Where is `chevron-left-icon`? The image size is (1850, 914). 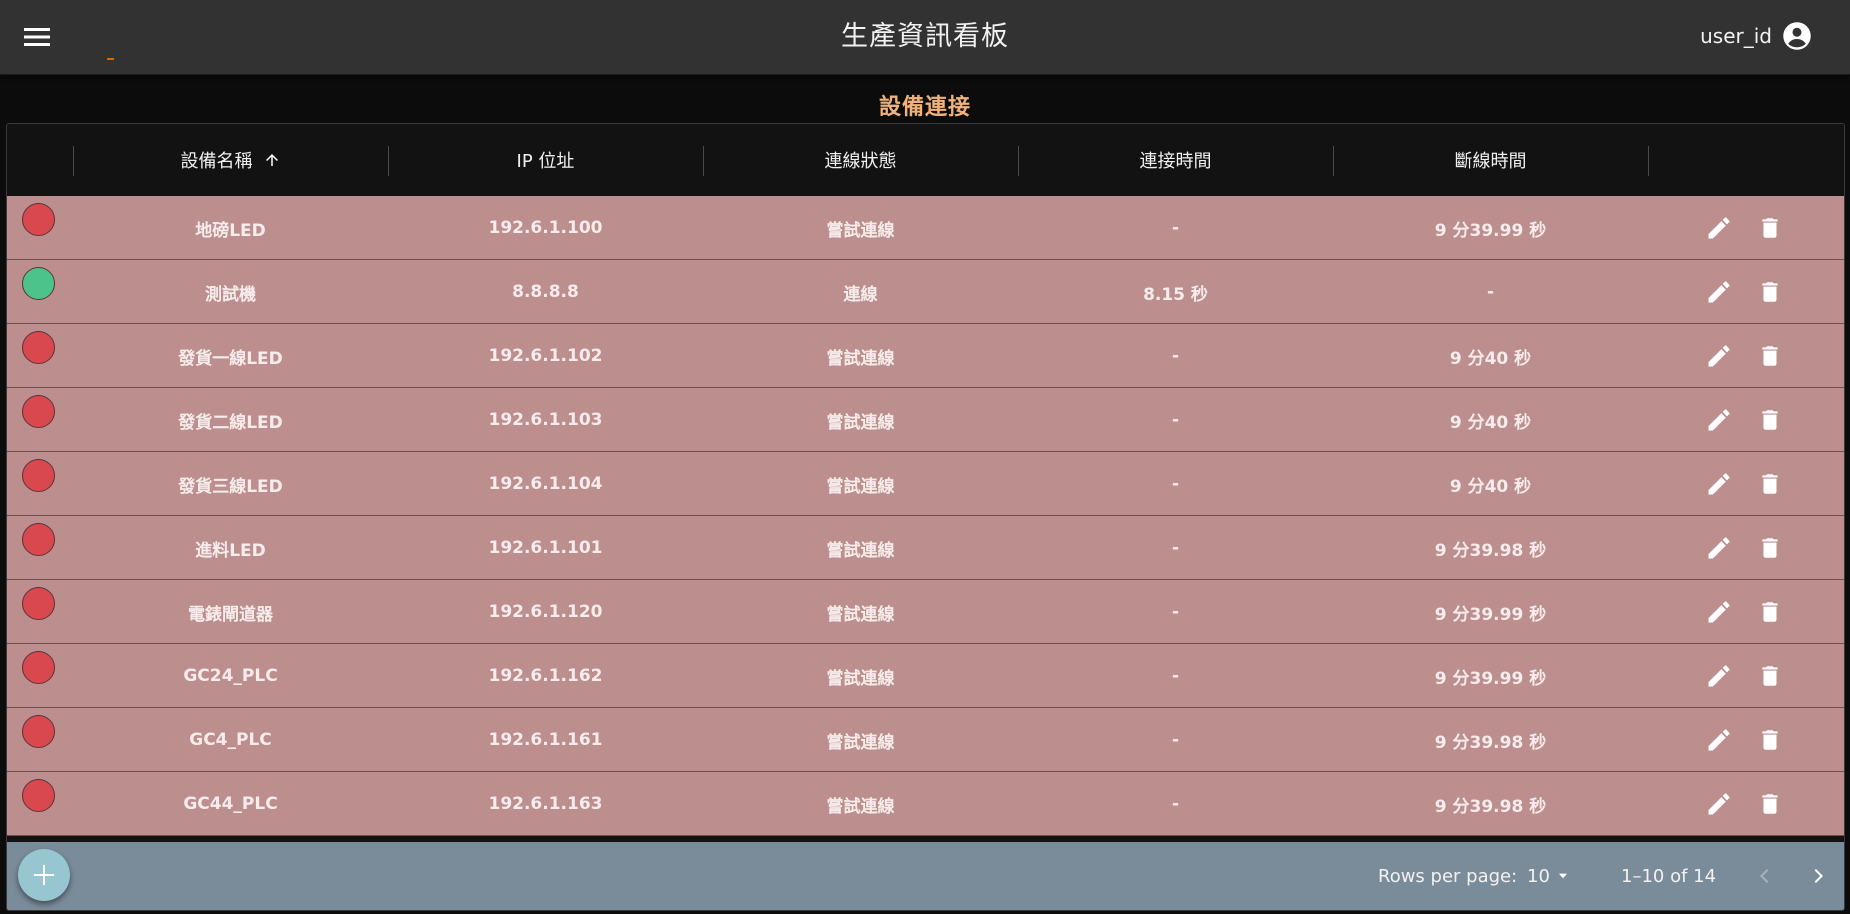
chevron-left-icon is located at coordinates (1764, 876).